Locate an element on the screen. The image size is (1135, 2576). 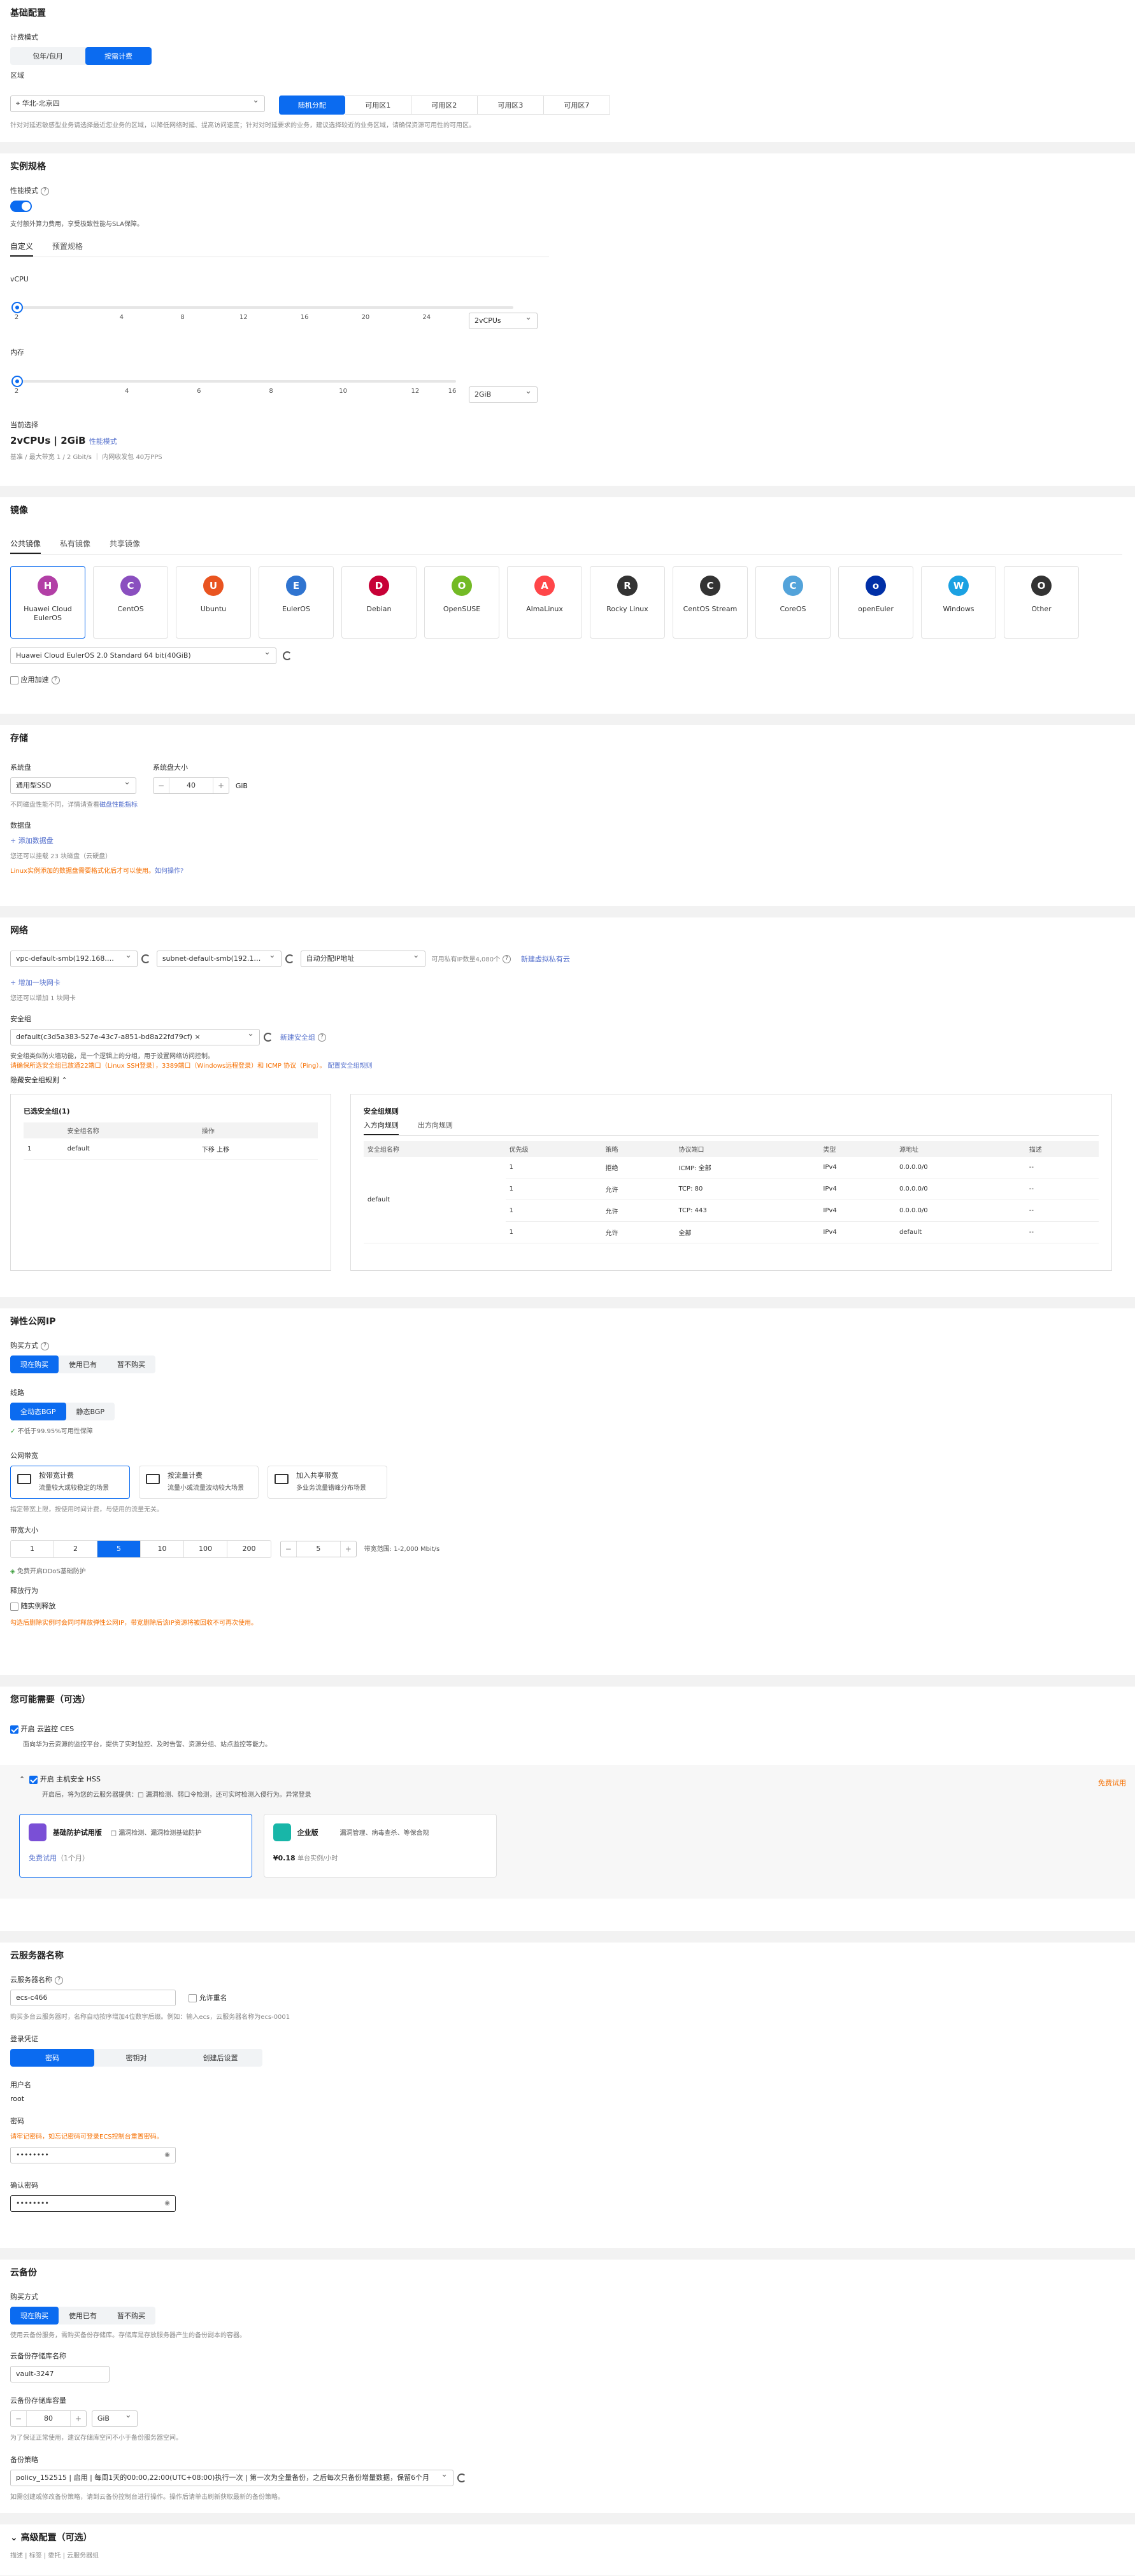
memory-select: 2GiB is located at coordinates (503, 394).